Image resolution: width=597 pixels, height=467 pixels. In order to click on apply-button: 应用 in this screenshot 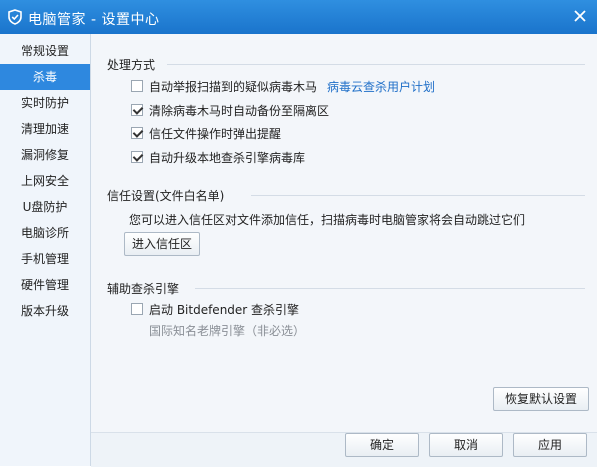, I will do `click(550, 445)`.